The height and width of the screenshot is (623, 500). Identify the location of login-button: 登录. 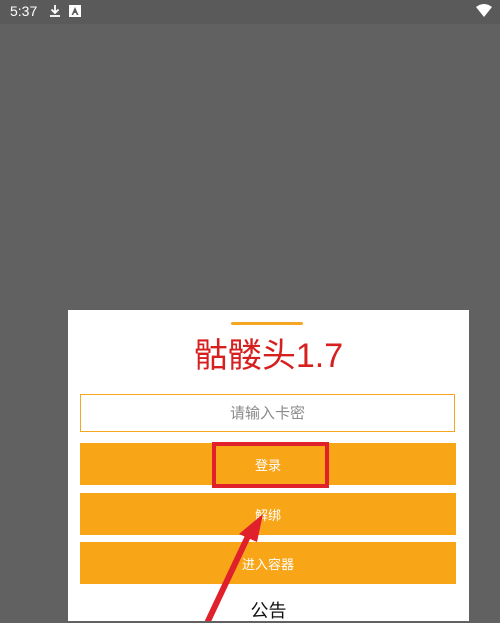
(268, 464).